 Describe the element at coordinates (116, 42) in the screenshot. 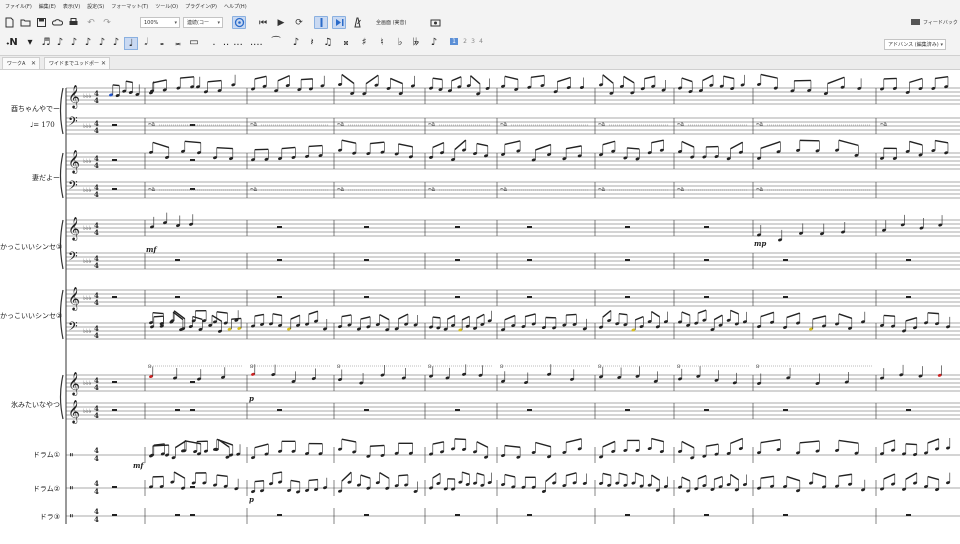

I see `note-32nd-icon: ♪` at that location.